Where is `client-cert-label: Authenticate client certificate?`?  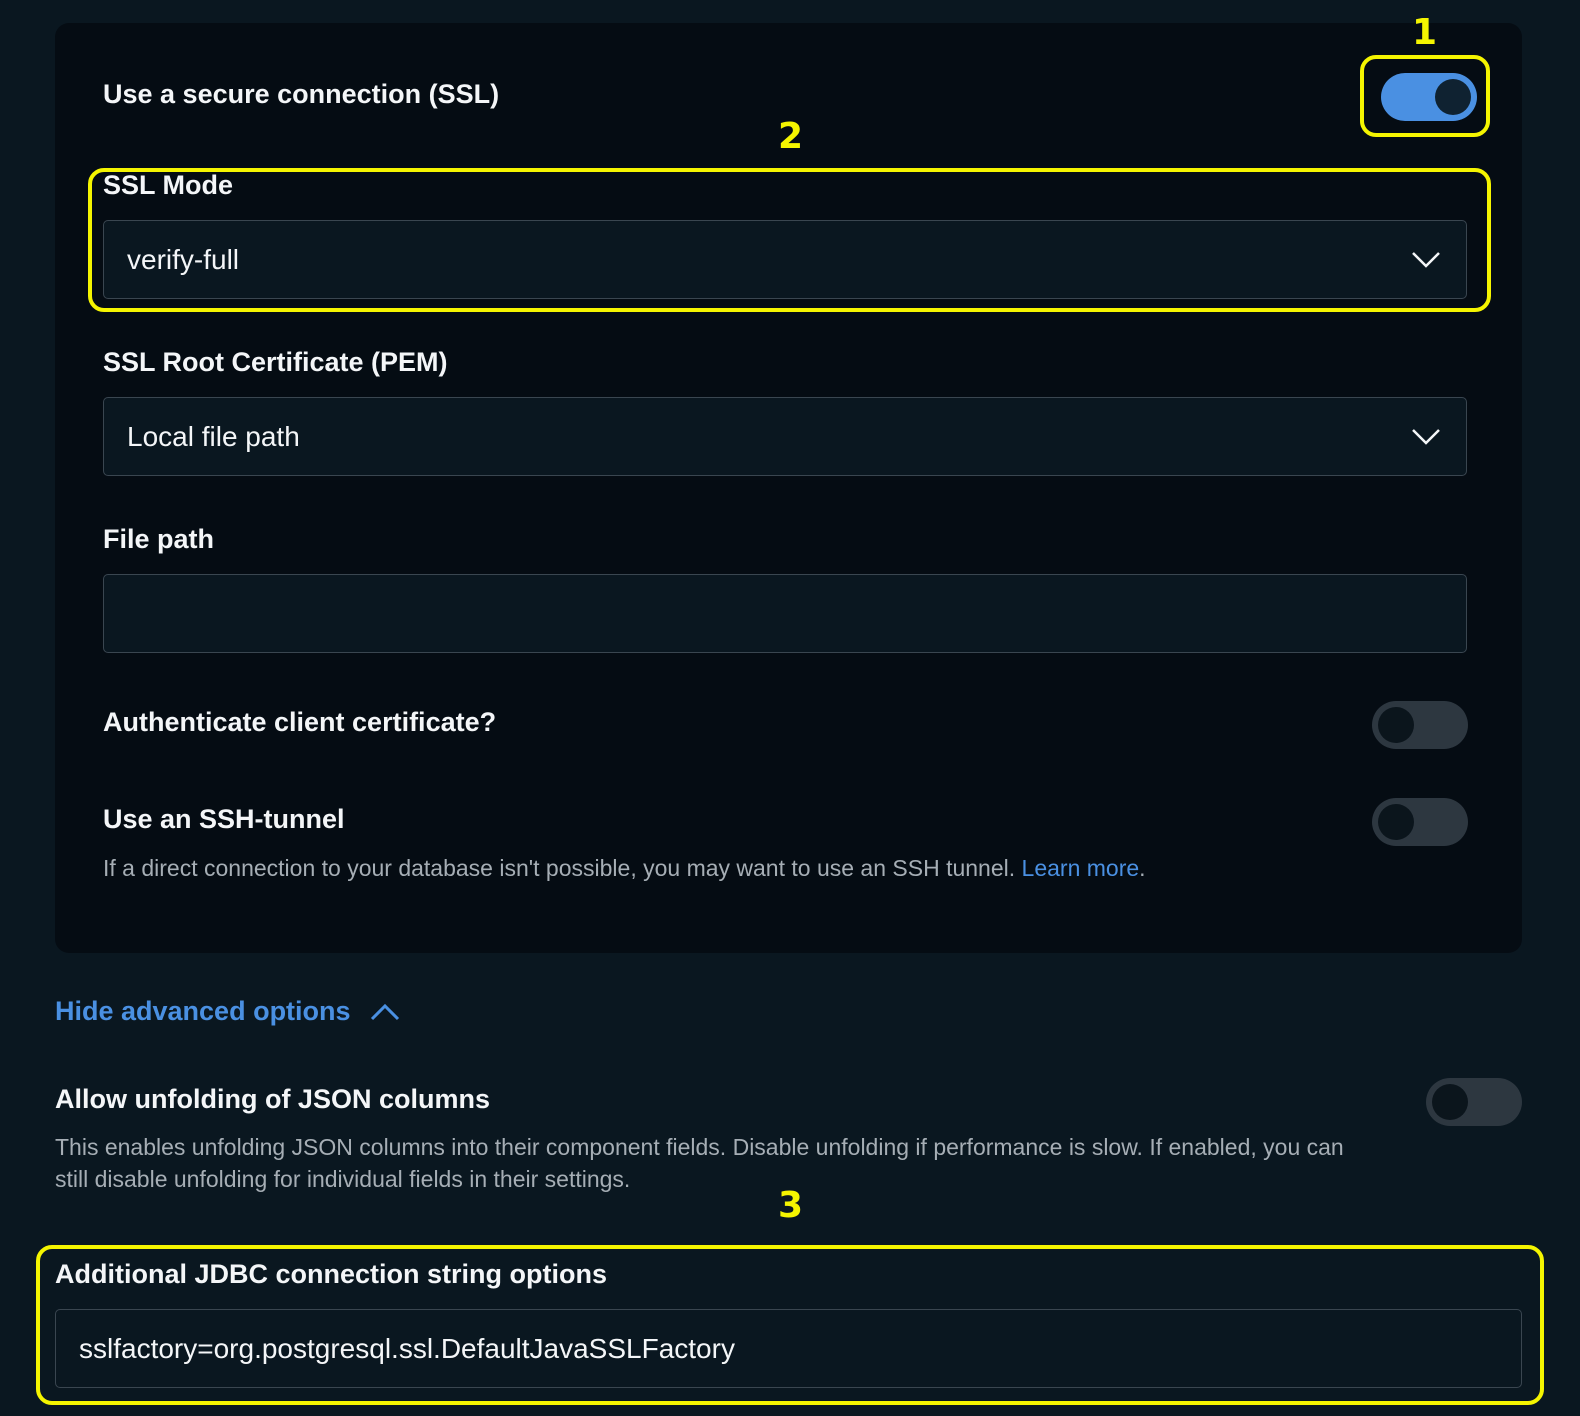
client-cert-label: Authenticate client certificate? is located at coordinates (300, 722).